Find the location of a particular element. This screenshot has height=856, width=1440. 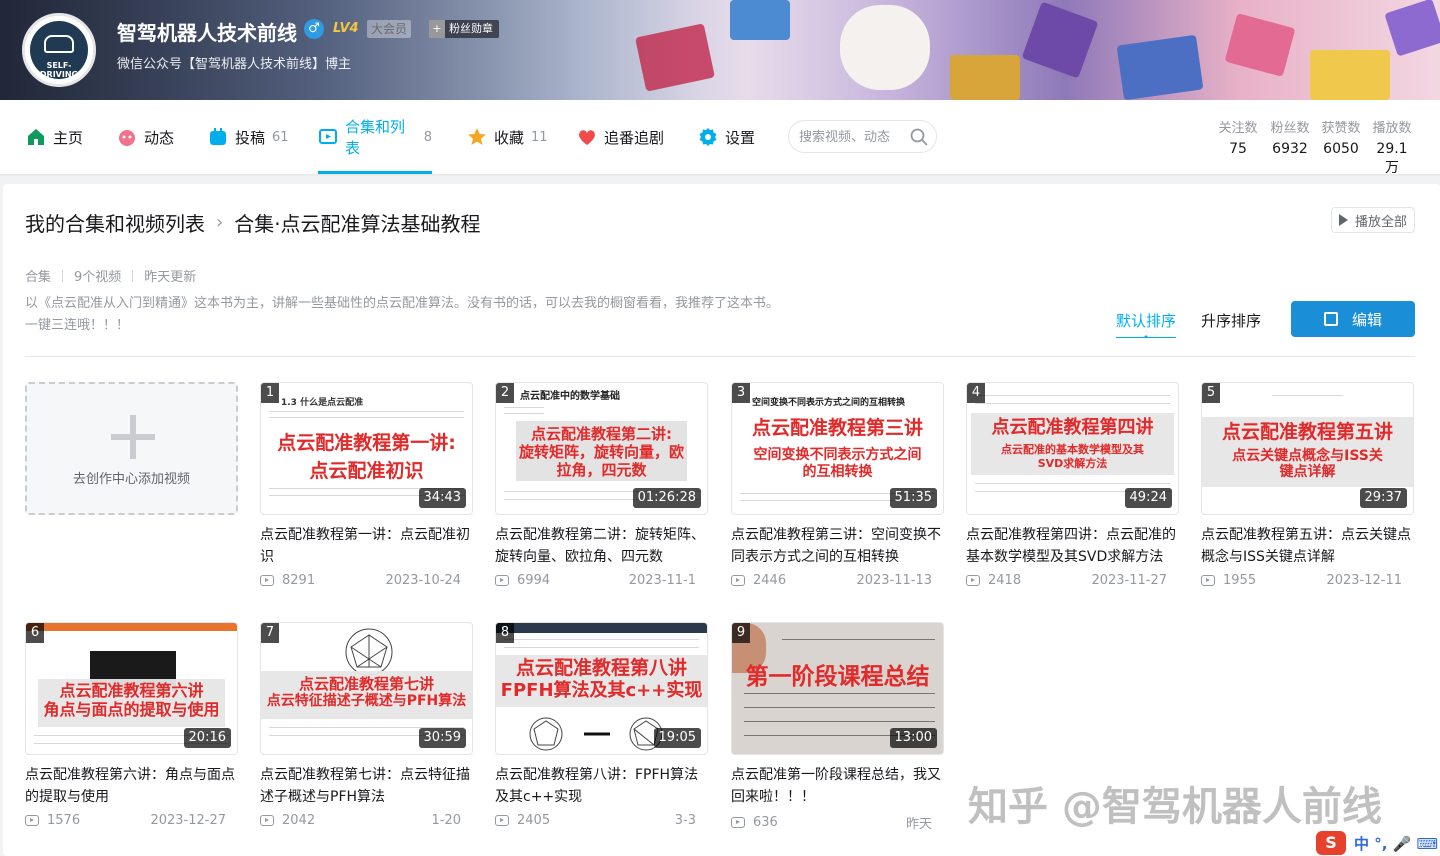

add-video-card: 去创作中心添加视频 is located at coordinates (131, 448).